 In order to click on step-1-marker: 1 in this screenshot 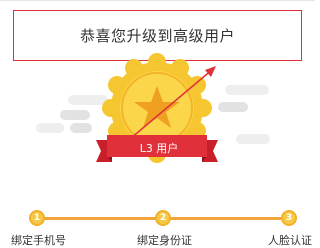, I will do `click(37, 218)`.